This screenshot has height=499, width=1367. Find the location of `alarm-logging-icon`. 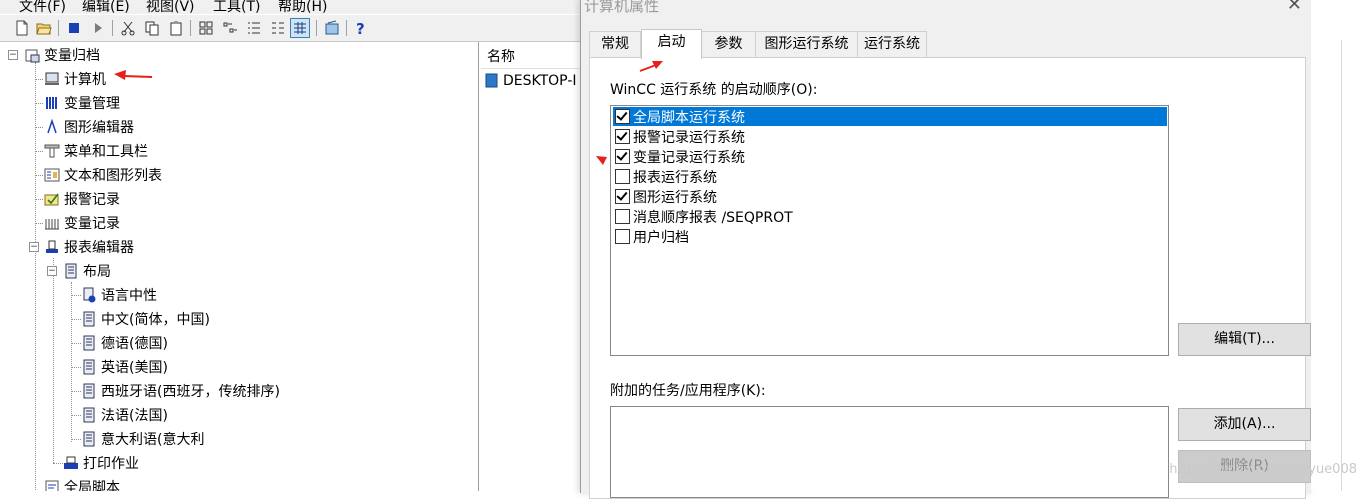

alarm-logging-icon is located at coordinates (51, 199).